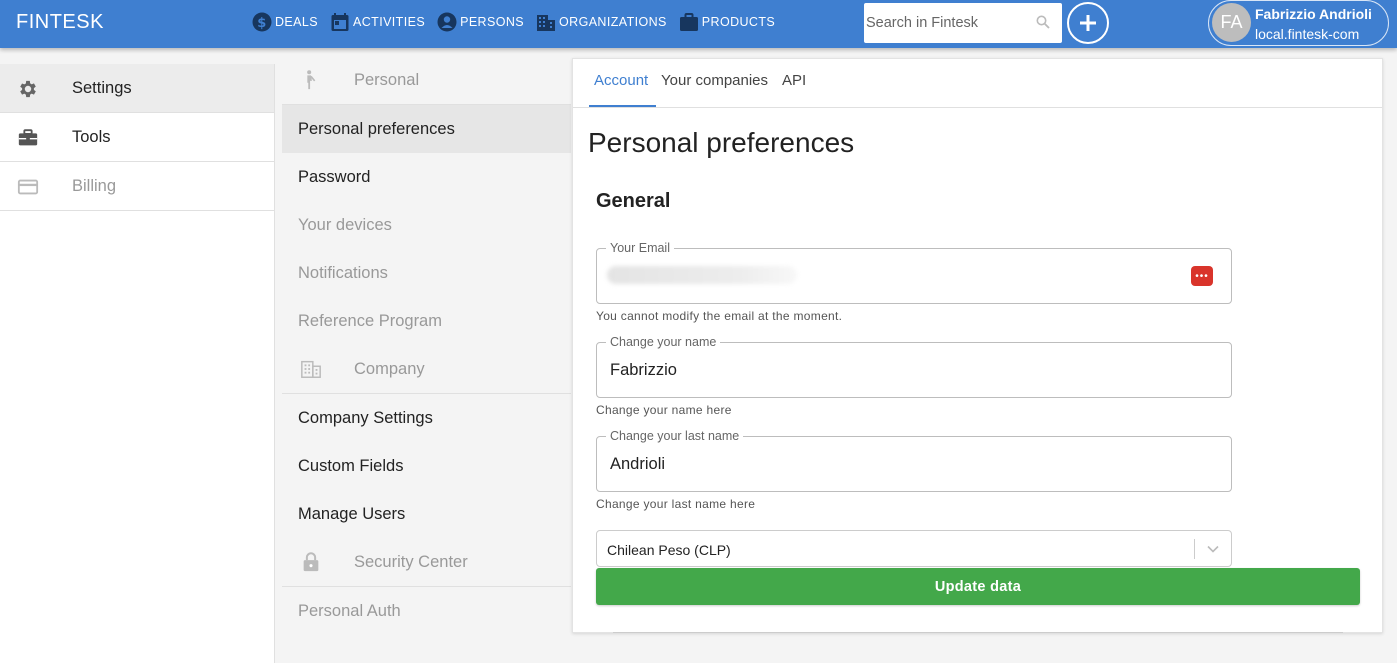 Image resolution: width=1397 pixels, height=663 pixels. What do you see at coordinates (675, 436) in the screenshot?
I see `last-name-label: Change your last name` at bounding box center [675, 436].